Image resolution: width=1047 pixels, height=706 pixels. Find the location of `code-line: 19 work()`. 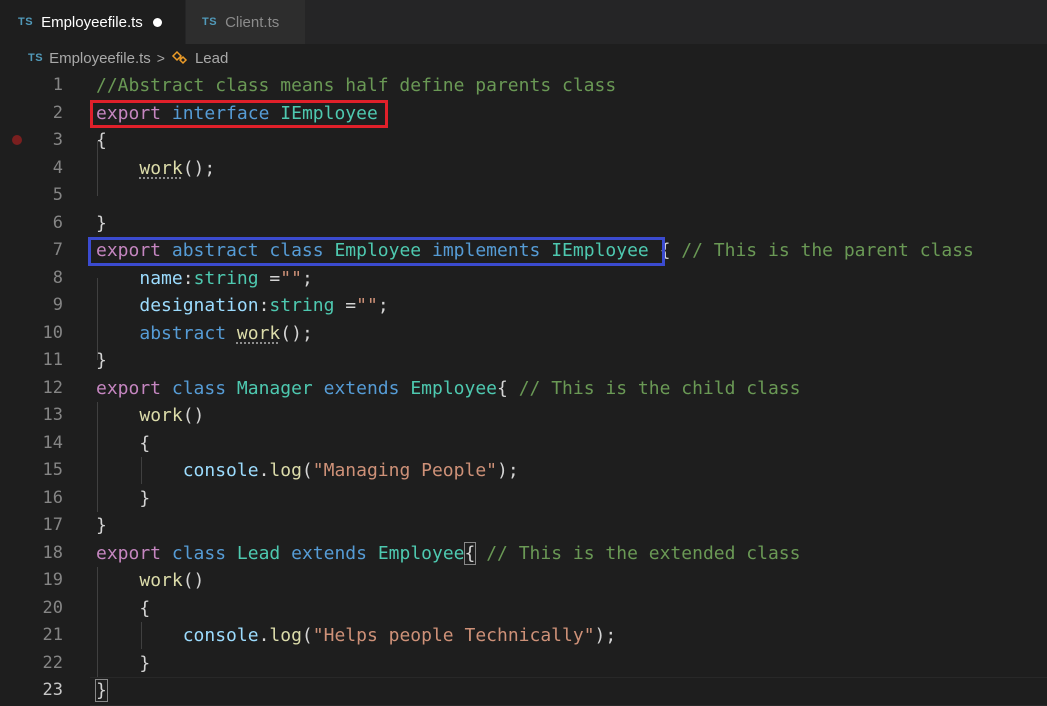

code-line: 19 work() is located at coordinates (523, 581).